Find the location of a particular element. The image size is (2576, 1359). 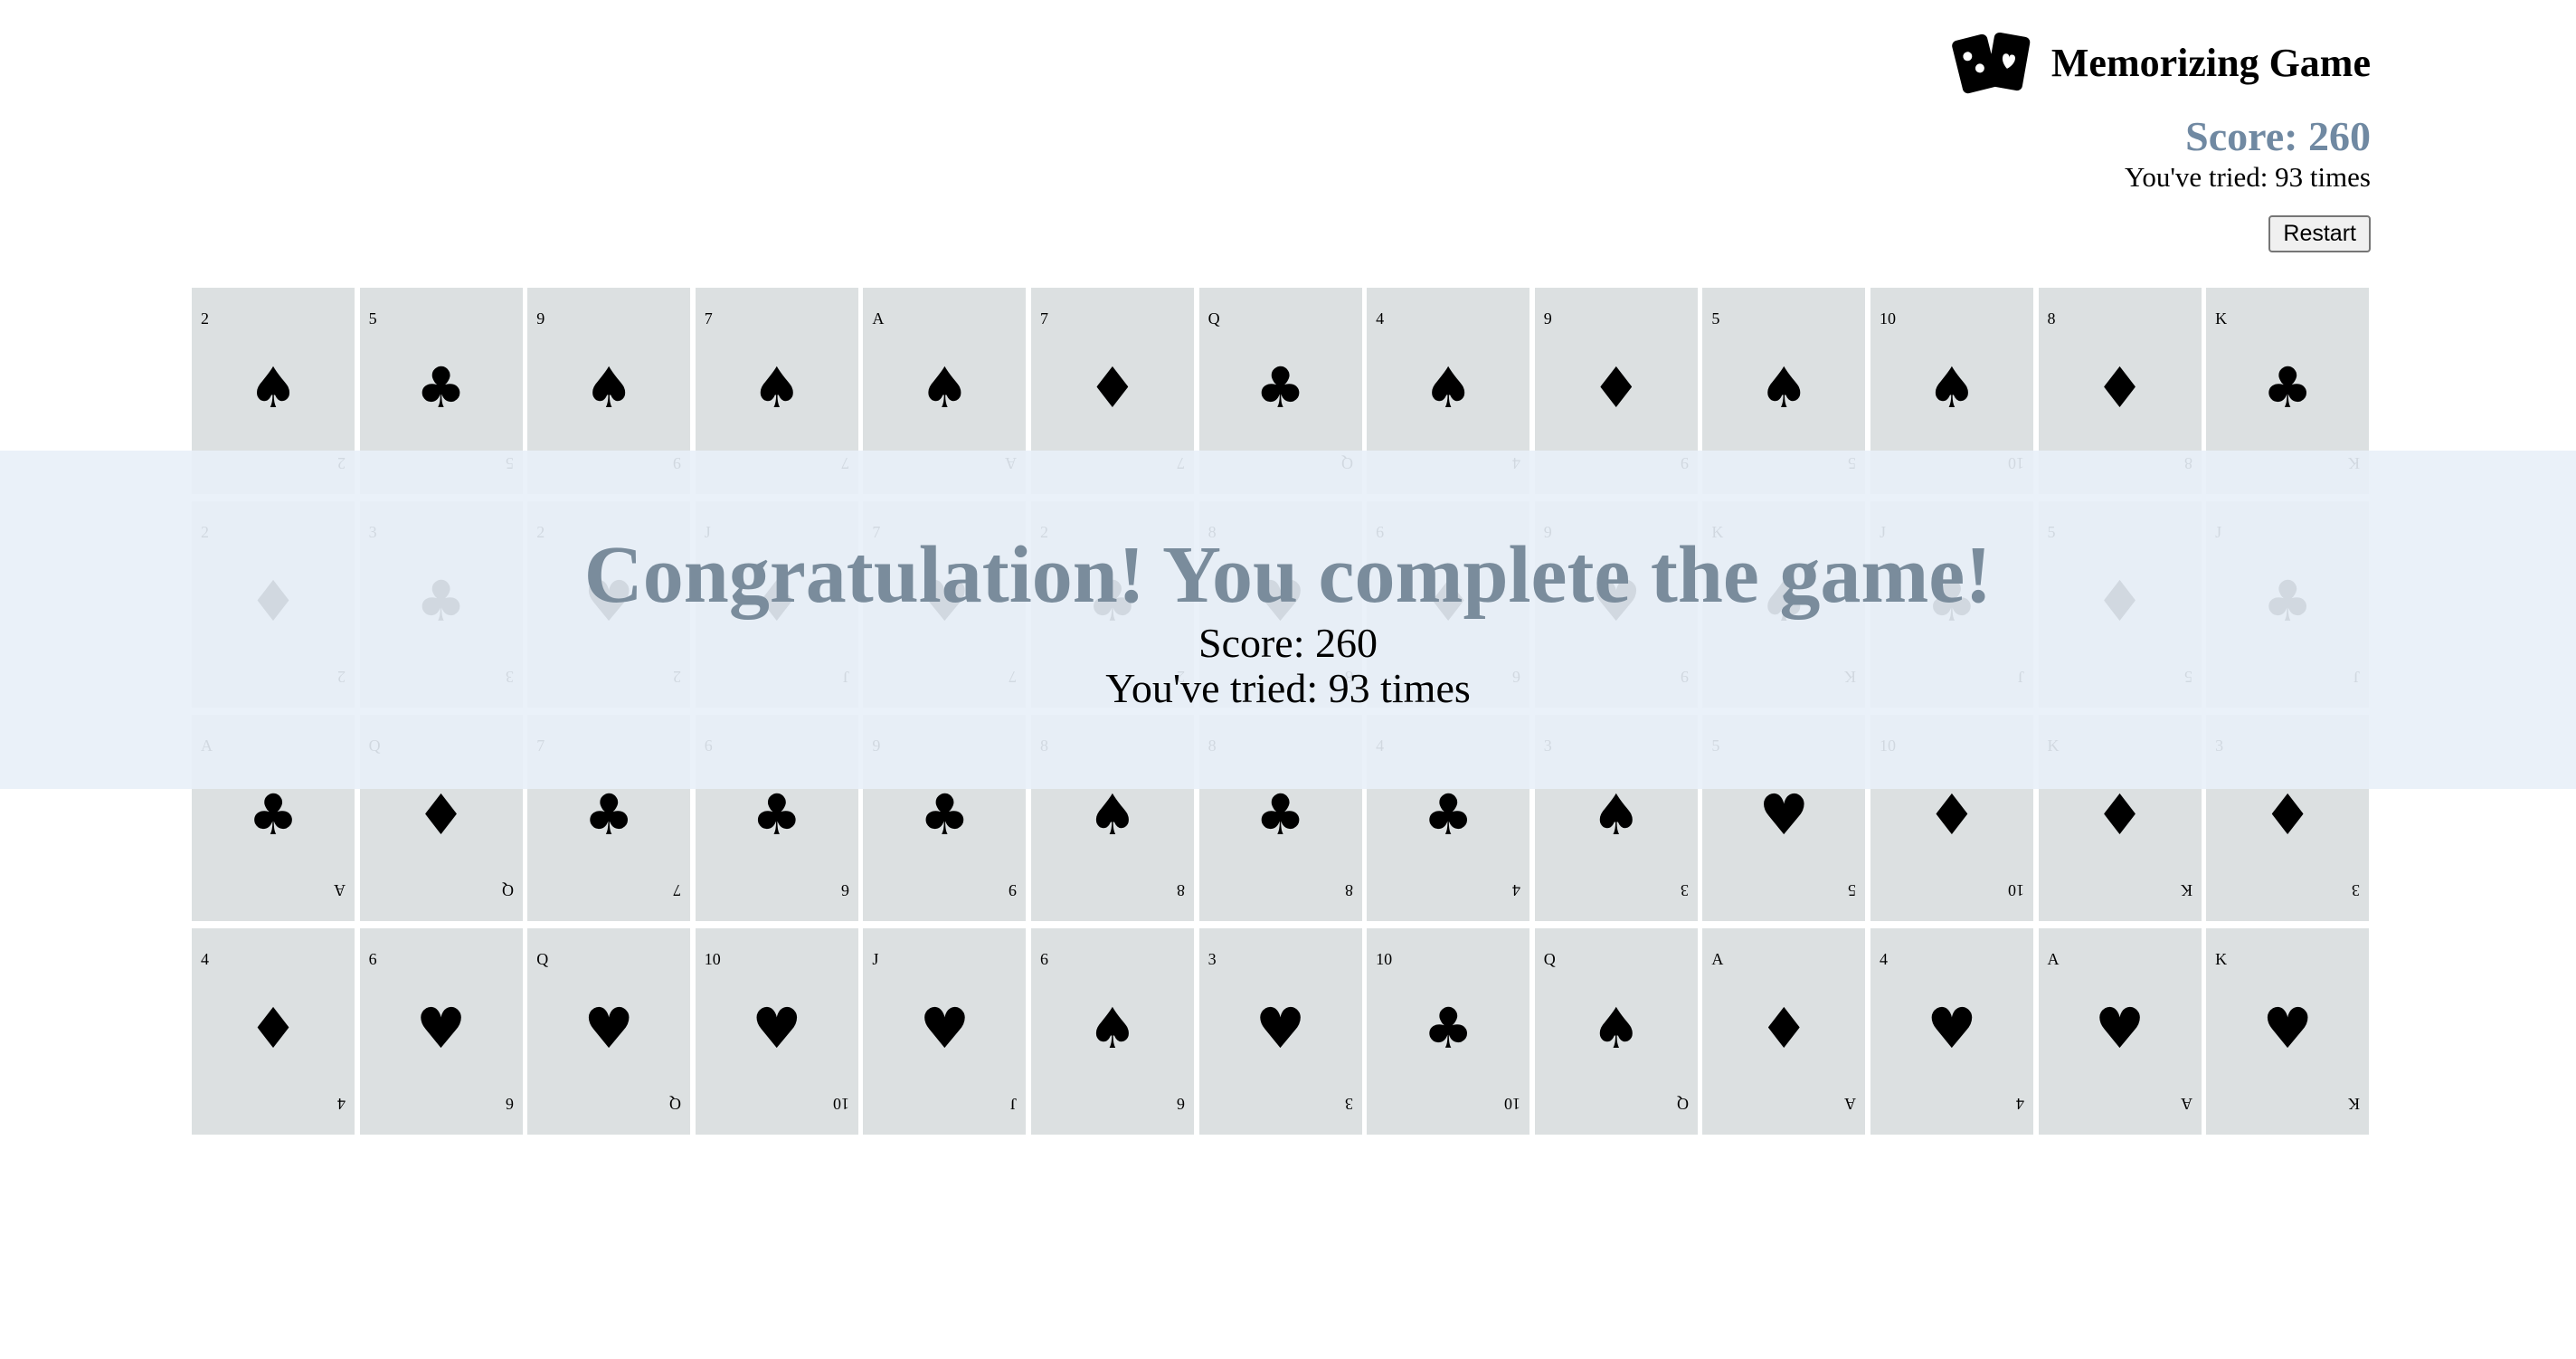

card: Q ♠ Q is located at coordinates (1616, 1031).